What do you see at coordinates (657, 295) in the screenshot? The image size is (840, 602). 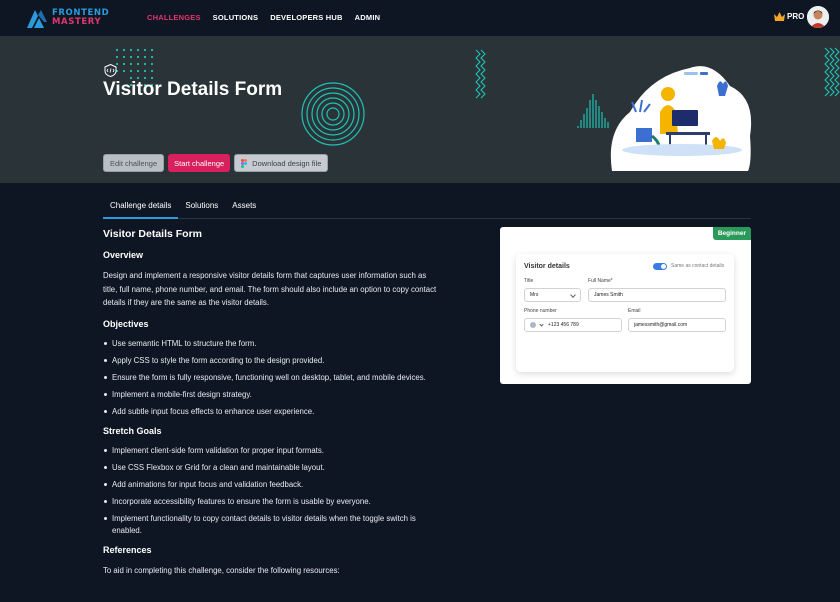 I see `fullname-input: James Smith` at bounding box center [657, 295].